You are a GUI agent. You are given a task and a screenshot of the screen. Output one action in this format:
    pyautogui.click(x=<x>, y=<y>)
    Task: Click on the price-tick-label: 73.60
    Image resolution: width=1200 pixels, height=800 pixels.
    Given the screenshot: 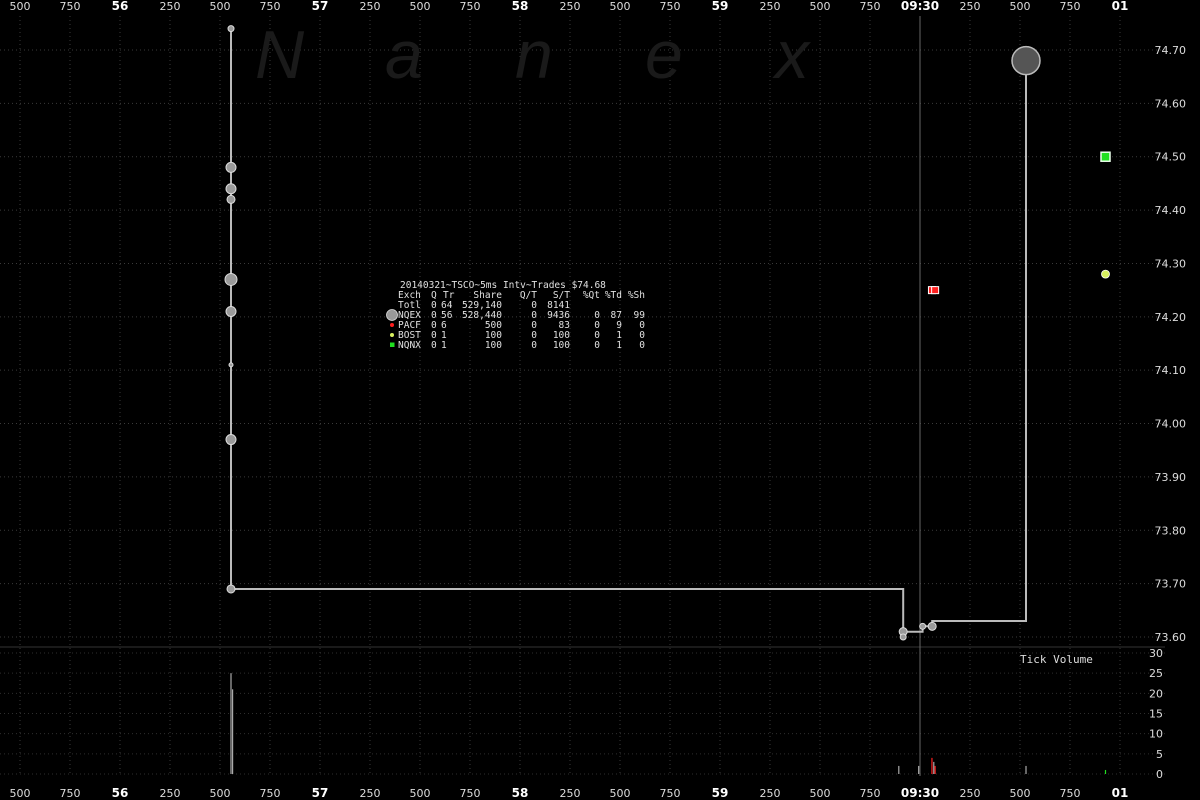 What is the action you would take?
    pyautogui.click(x=1171, y=637)
    